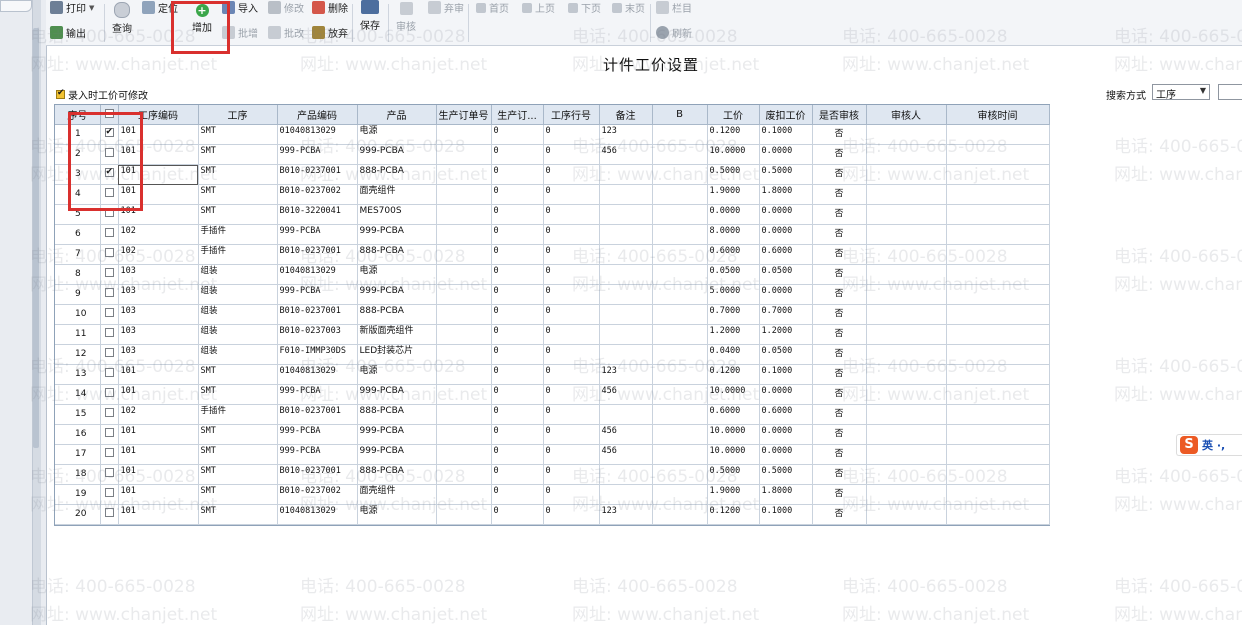 The image size is (1242, 625). Describe the element at coordinates (202, 19) in the screenshot. I see `add-button: + 增加` at that location.